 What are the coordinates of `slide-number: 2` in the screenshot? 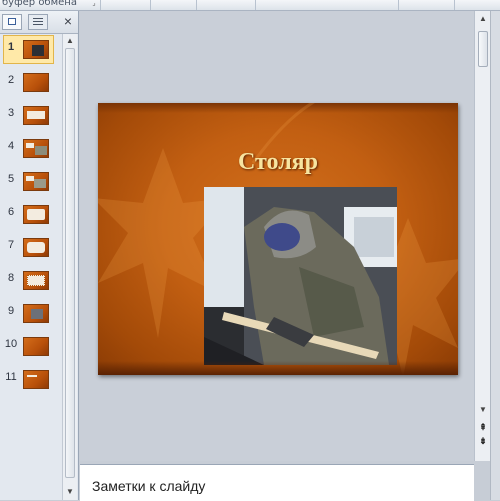 It's located at (11, 80).